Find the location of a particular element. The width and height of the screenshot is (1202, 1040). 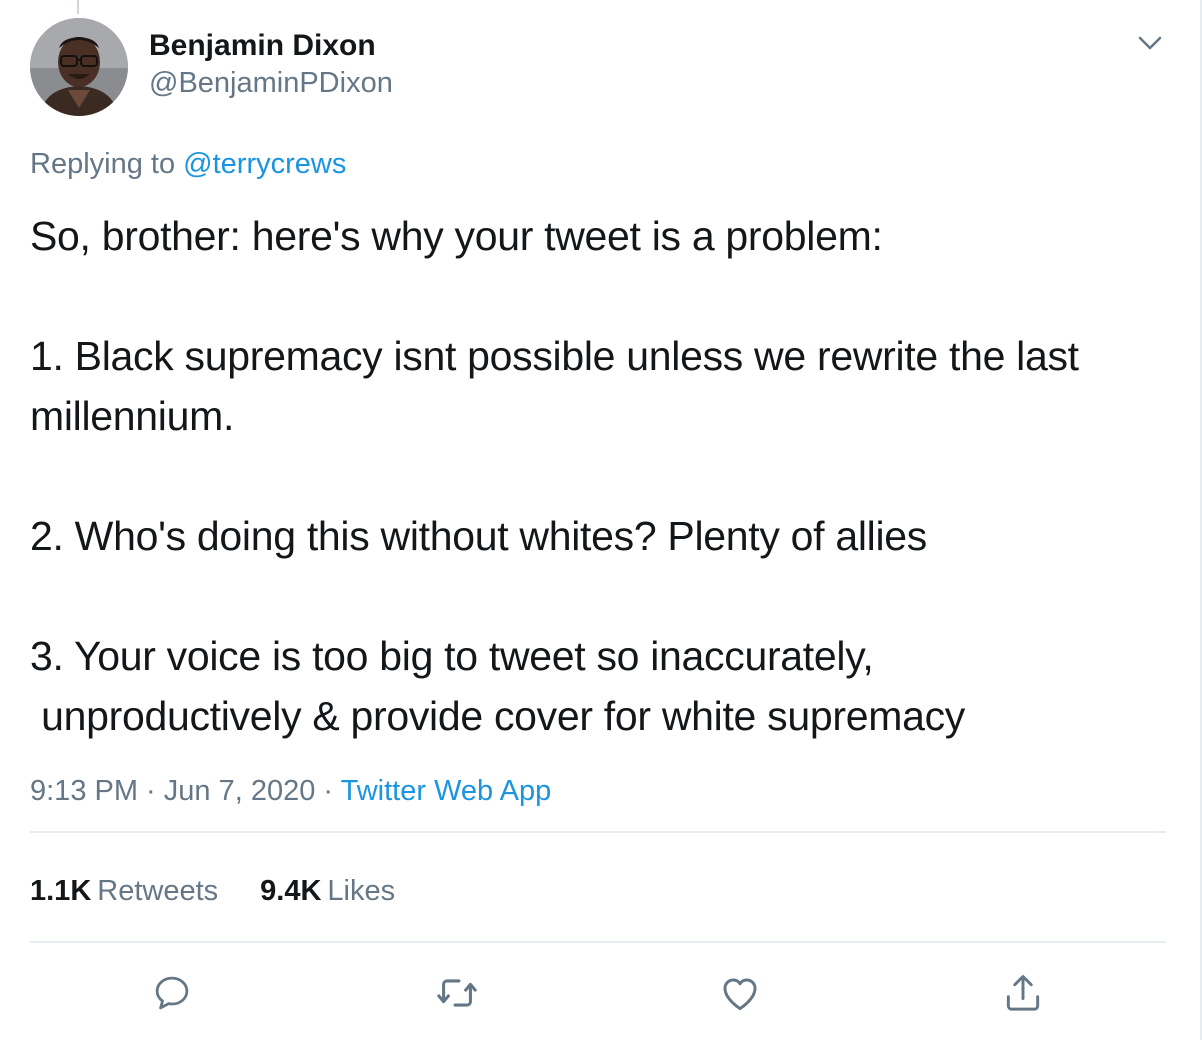

retweets-label: Retweets is located at coordinates (158, 891).